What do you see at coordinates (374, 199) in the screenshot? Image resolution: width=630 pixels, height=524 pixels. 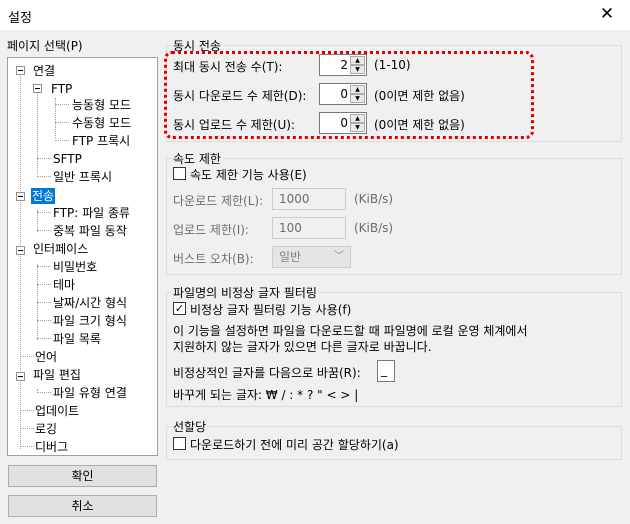 I see `speed-download-unit: (KiB/s)` at bounding box center [374, 199].